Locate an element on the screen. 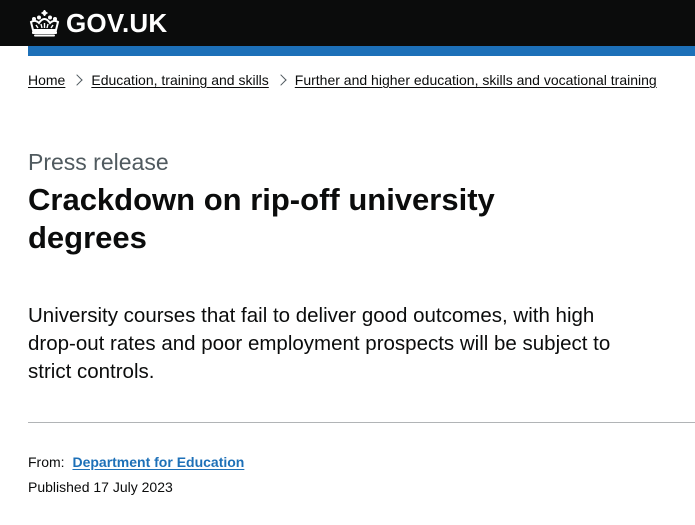 This screenshot has height=525, width=695. breadcrumb-home: Home is located at coordinates (46, 80).